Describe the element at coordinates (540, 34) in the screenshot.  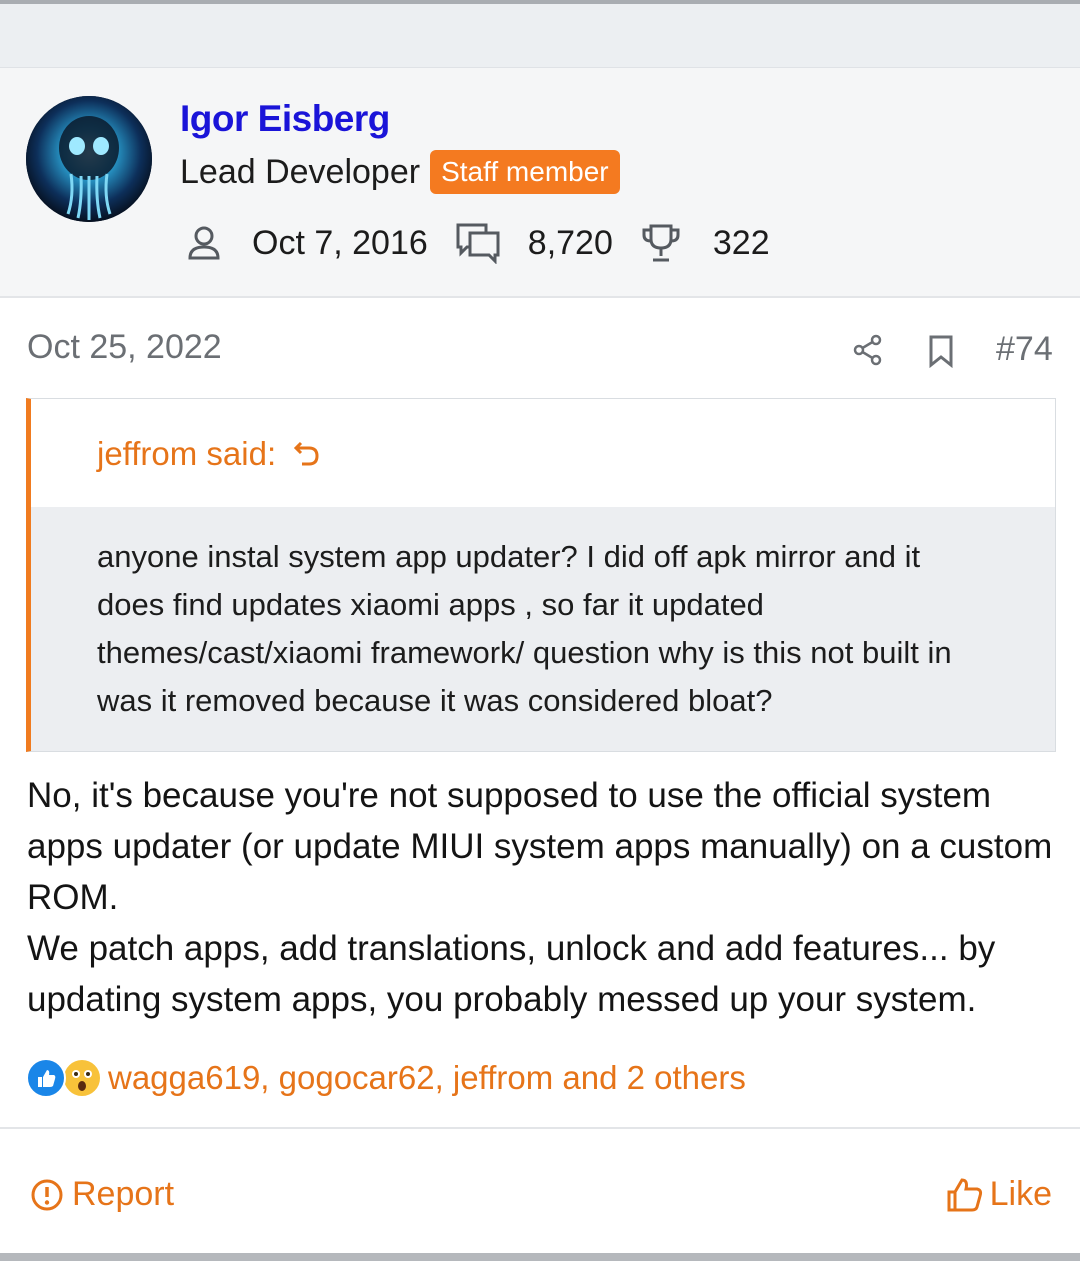
I see `top-strip` at that location.